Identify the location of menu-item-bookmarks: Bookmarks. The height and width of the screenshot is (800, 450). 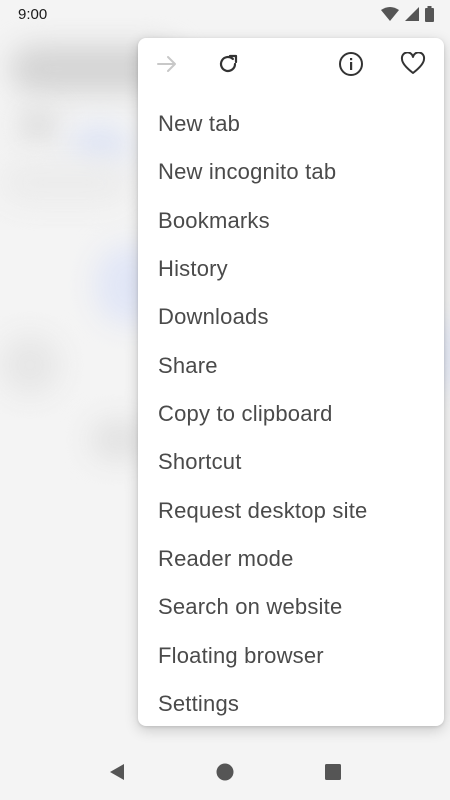
(291, 221).